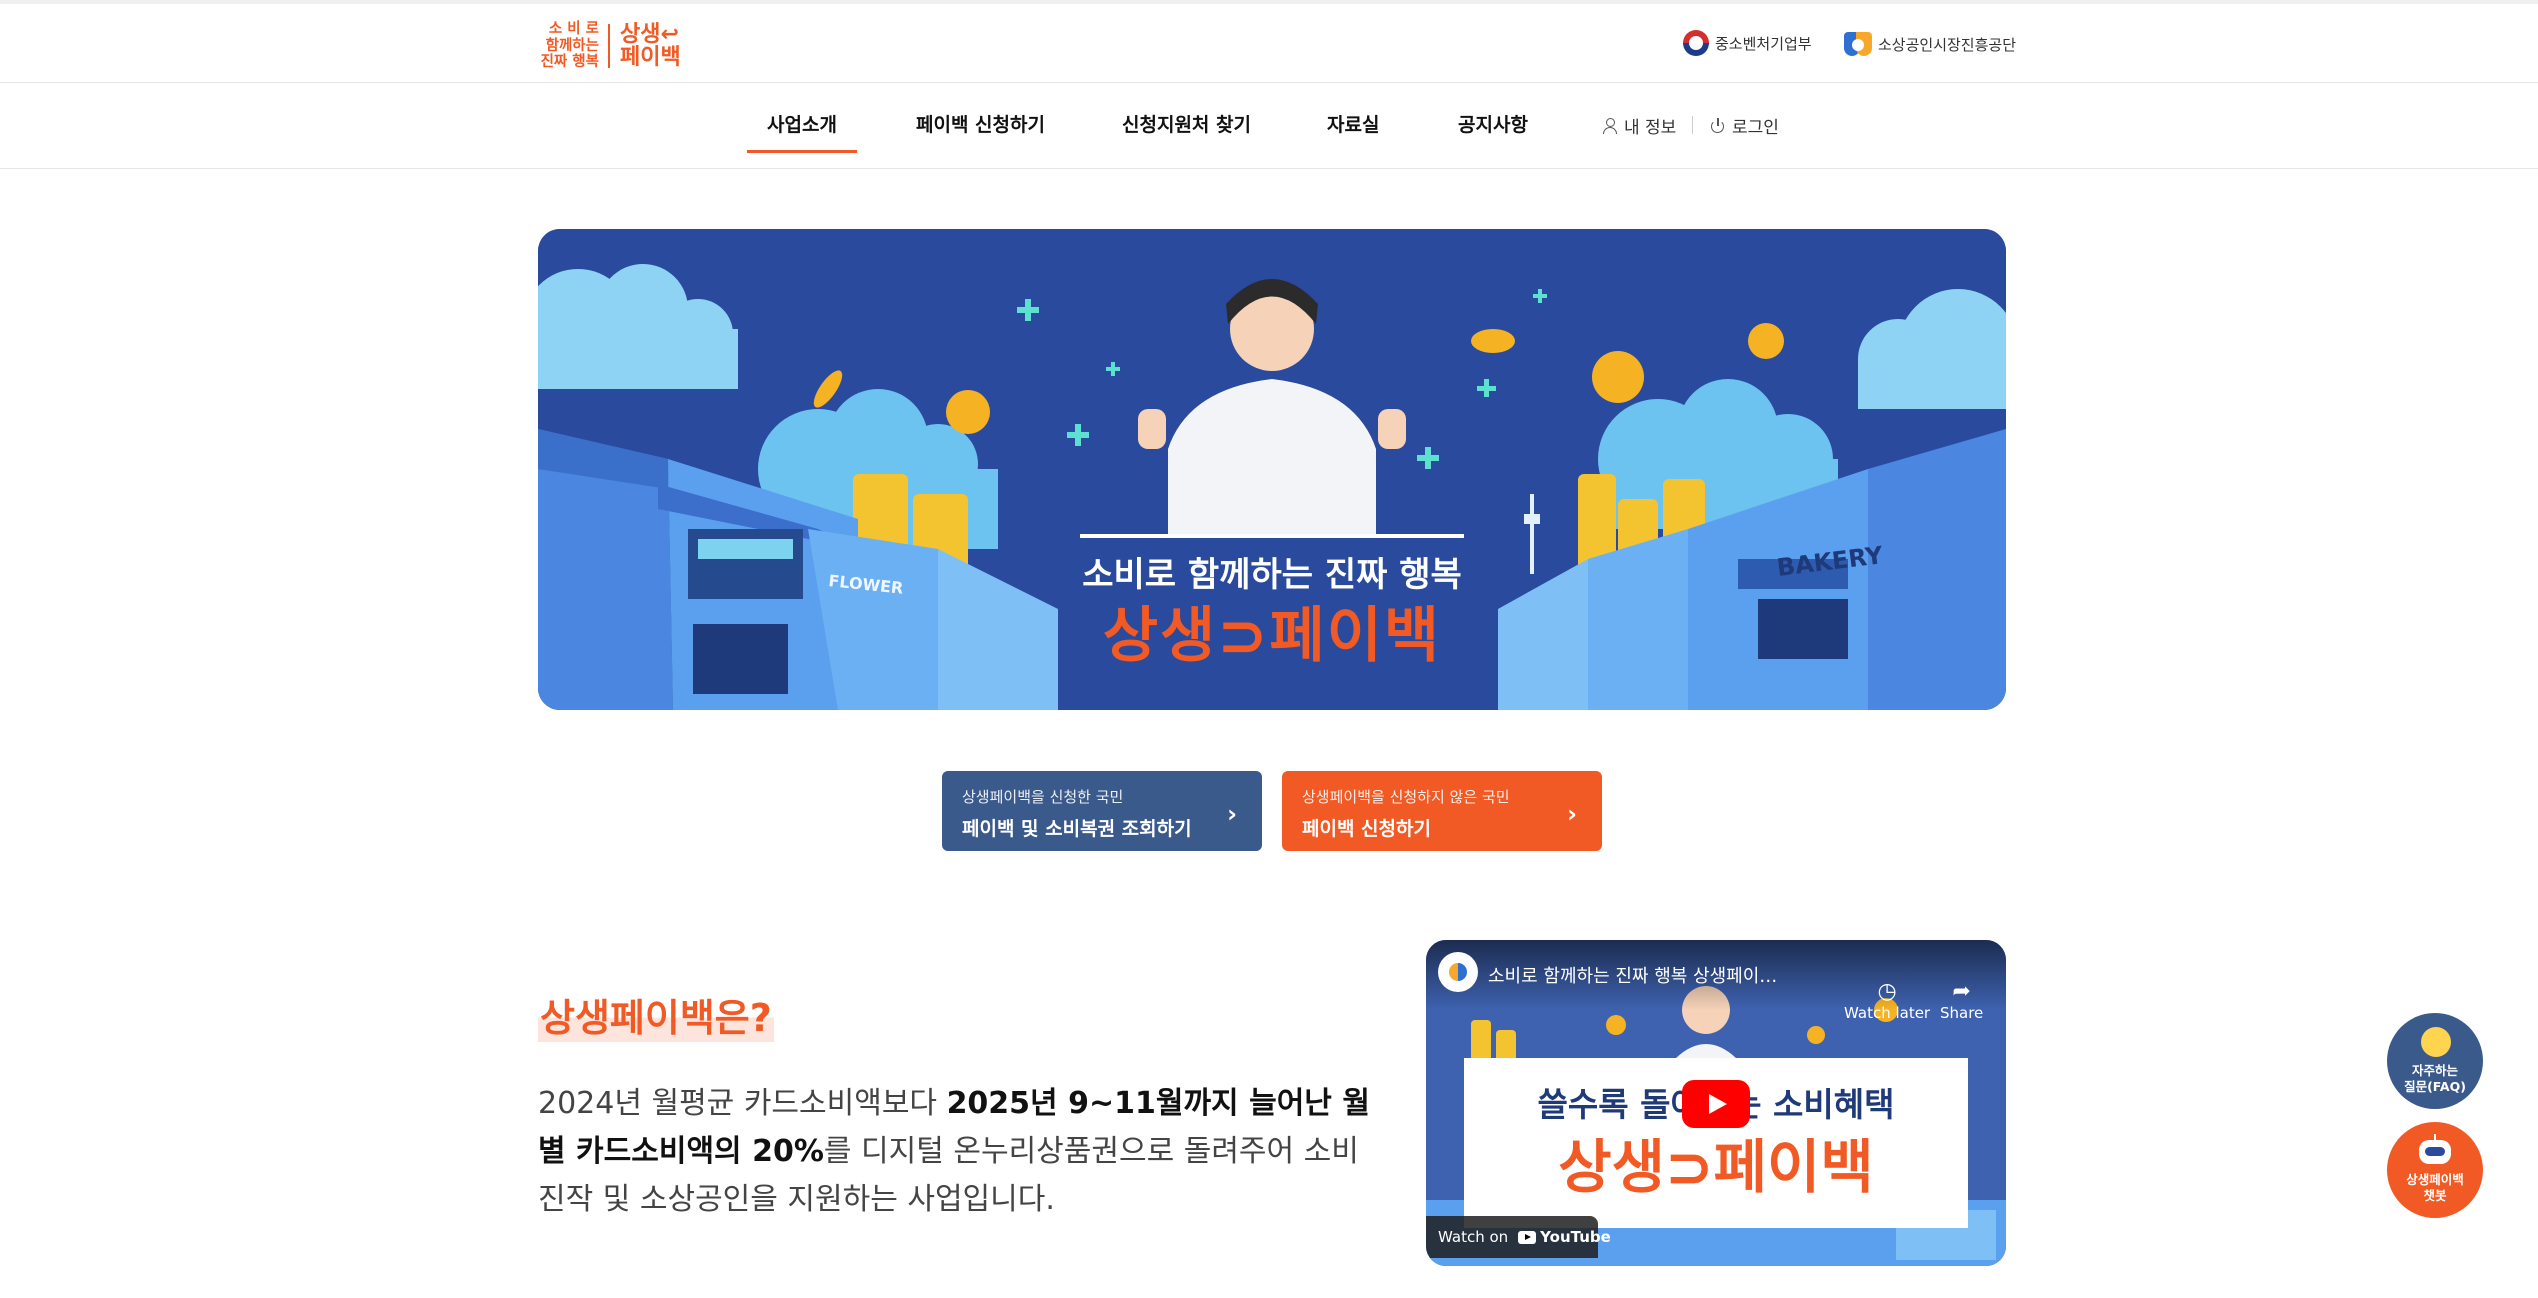 The height and width of the screenshot is (1298, 2538). Describe the element at coordinates (1102, 811) in the screenshot. I see `check-payback-button: 상생페이백을 신청한 국민 페이백 및 소비복권 조회하기 ›` at that location.